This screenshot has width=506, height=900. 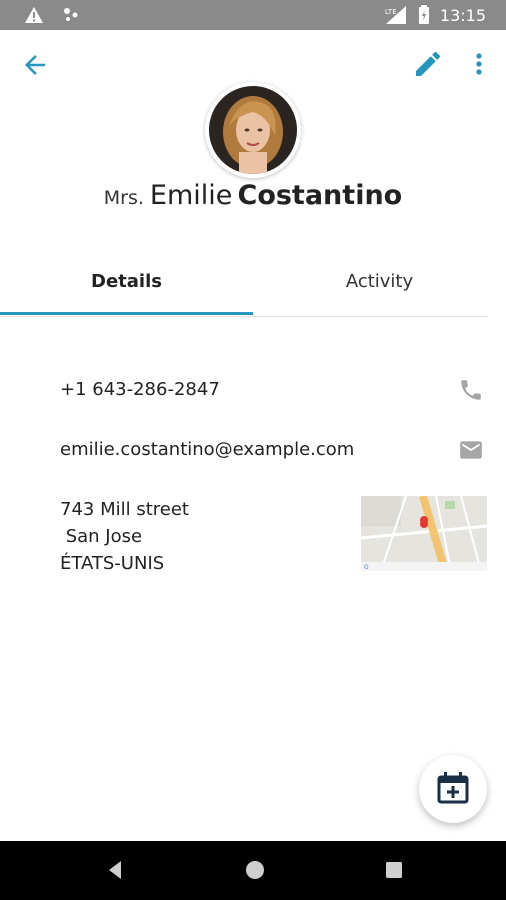 I want to click on edit-button, so click(x=428, y=64).